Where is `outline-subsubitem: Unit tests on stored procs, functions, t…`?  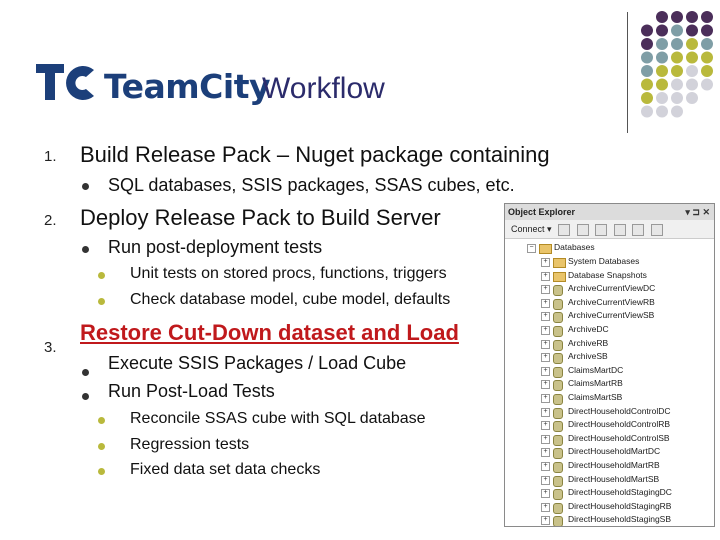 outline-subsubitem: Unit tests on stored procs, functions, t… is located at coordinates (288, 273).